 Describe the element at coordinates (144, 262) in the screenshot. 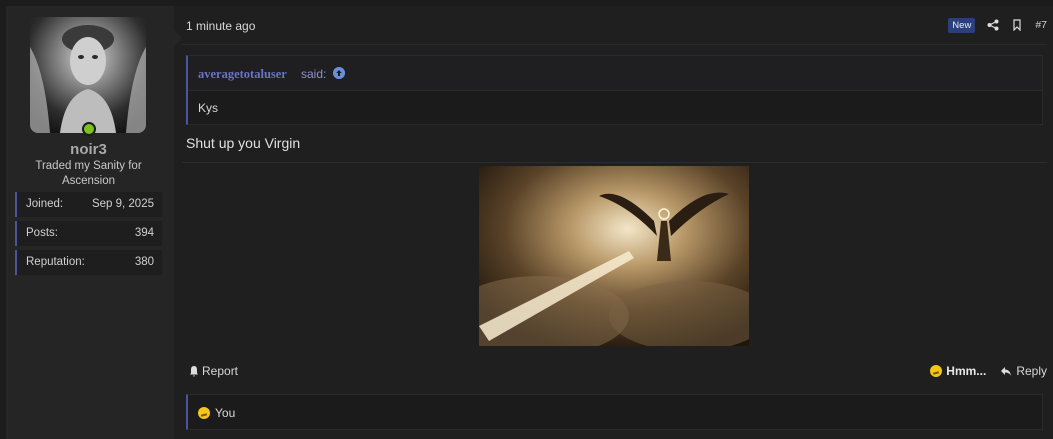

I see `stat-value: 380` at that location.